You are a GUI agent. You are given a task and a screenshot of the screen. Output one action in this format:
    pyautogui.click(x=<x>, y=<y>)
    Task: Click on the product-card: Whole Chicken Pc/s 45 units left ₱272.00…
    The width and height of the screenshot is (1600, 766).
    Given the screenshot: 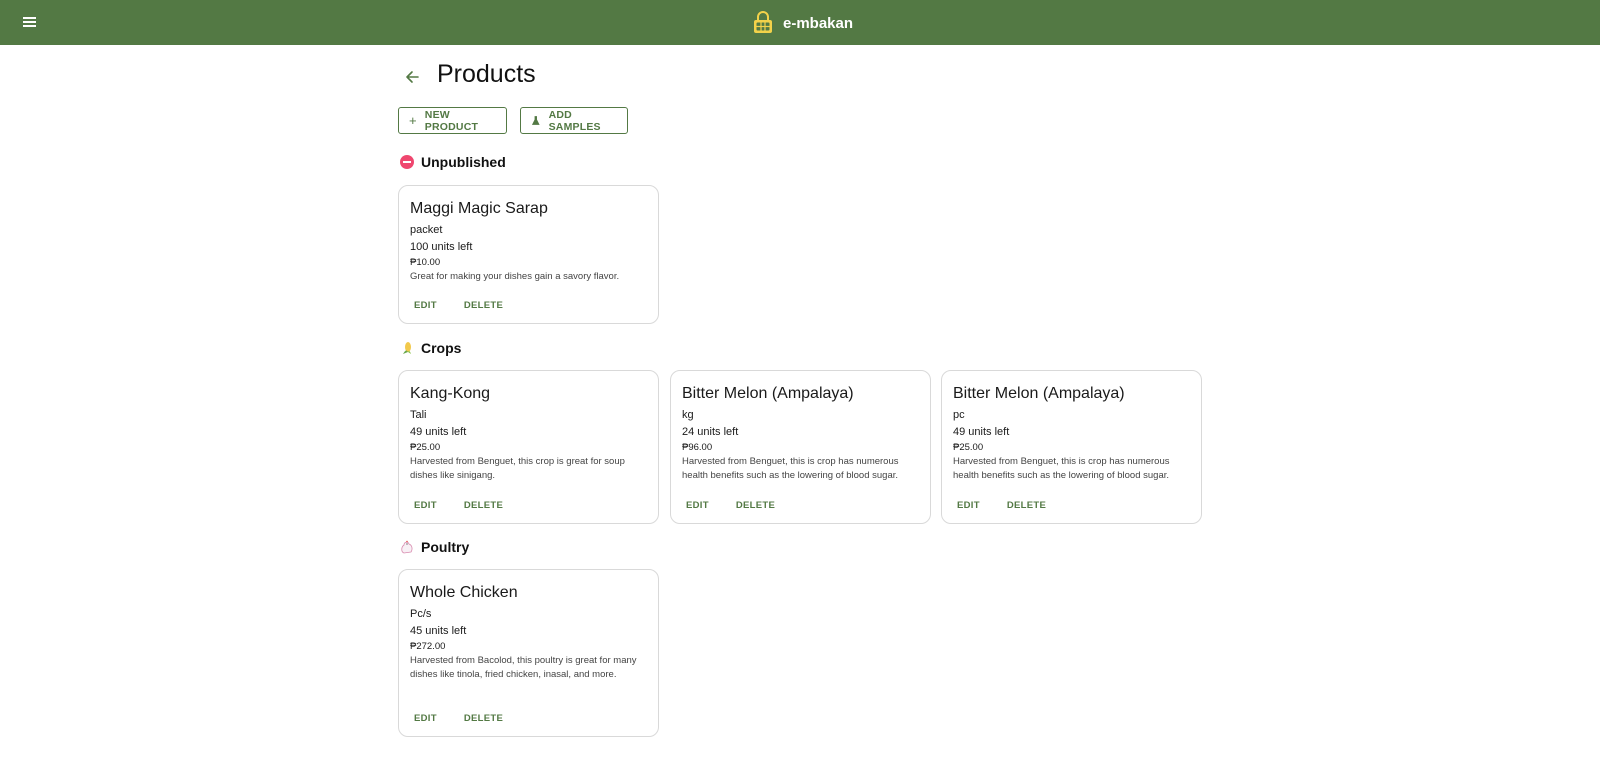 What is the action you would take?
    pyautogui.click(x=528, y=653)
    